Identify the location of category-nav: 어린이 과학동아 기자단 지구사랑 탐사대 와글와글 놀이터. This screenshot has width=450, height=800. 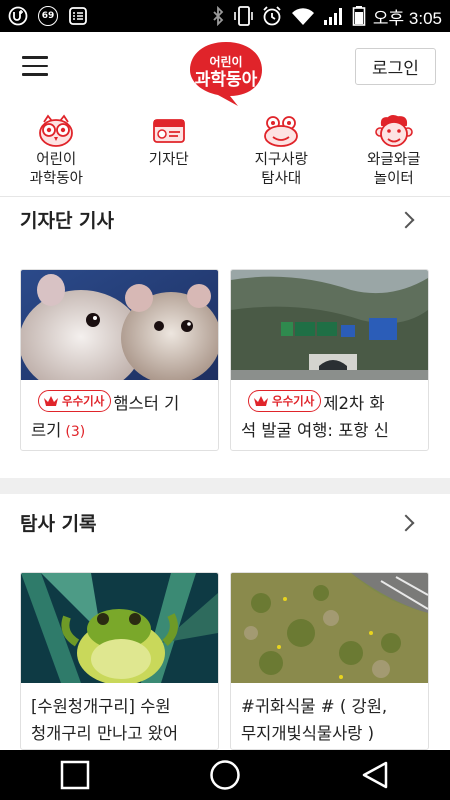
(225, 151).